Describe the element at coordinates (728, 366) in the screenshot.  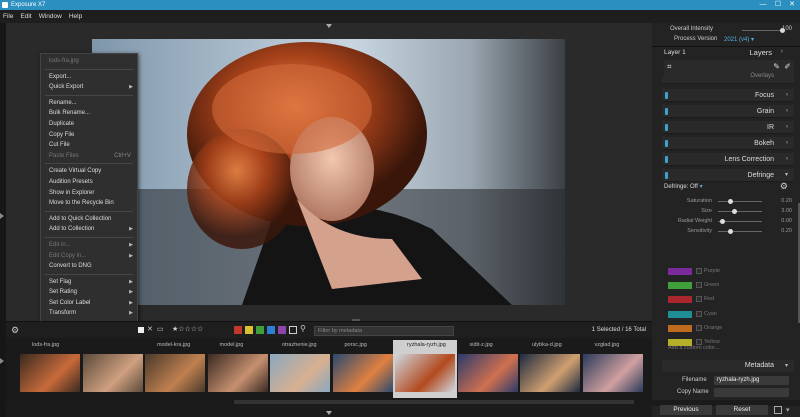
I see `metadata-header: Metadata ▾` at that location.